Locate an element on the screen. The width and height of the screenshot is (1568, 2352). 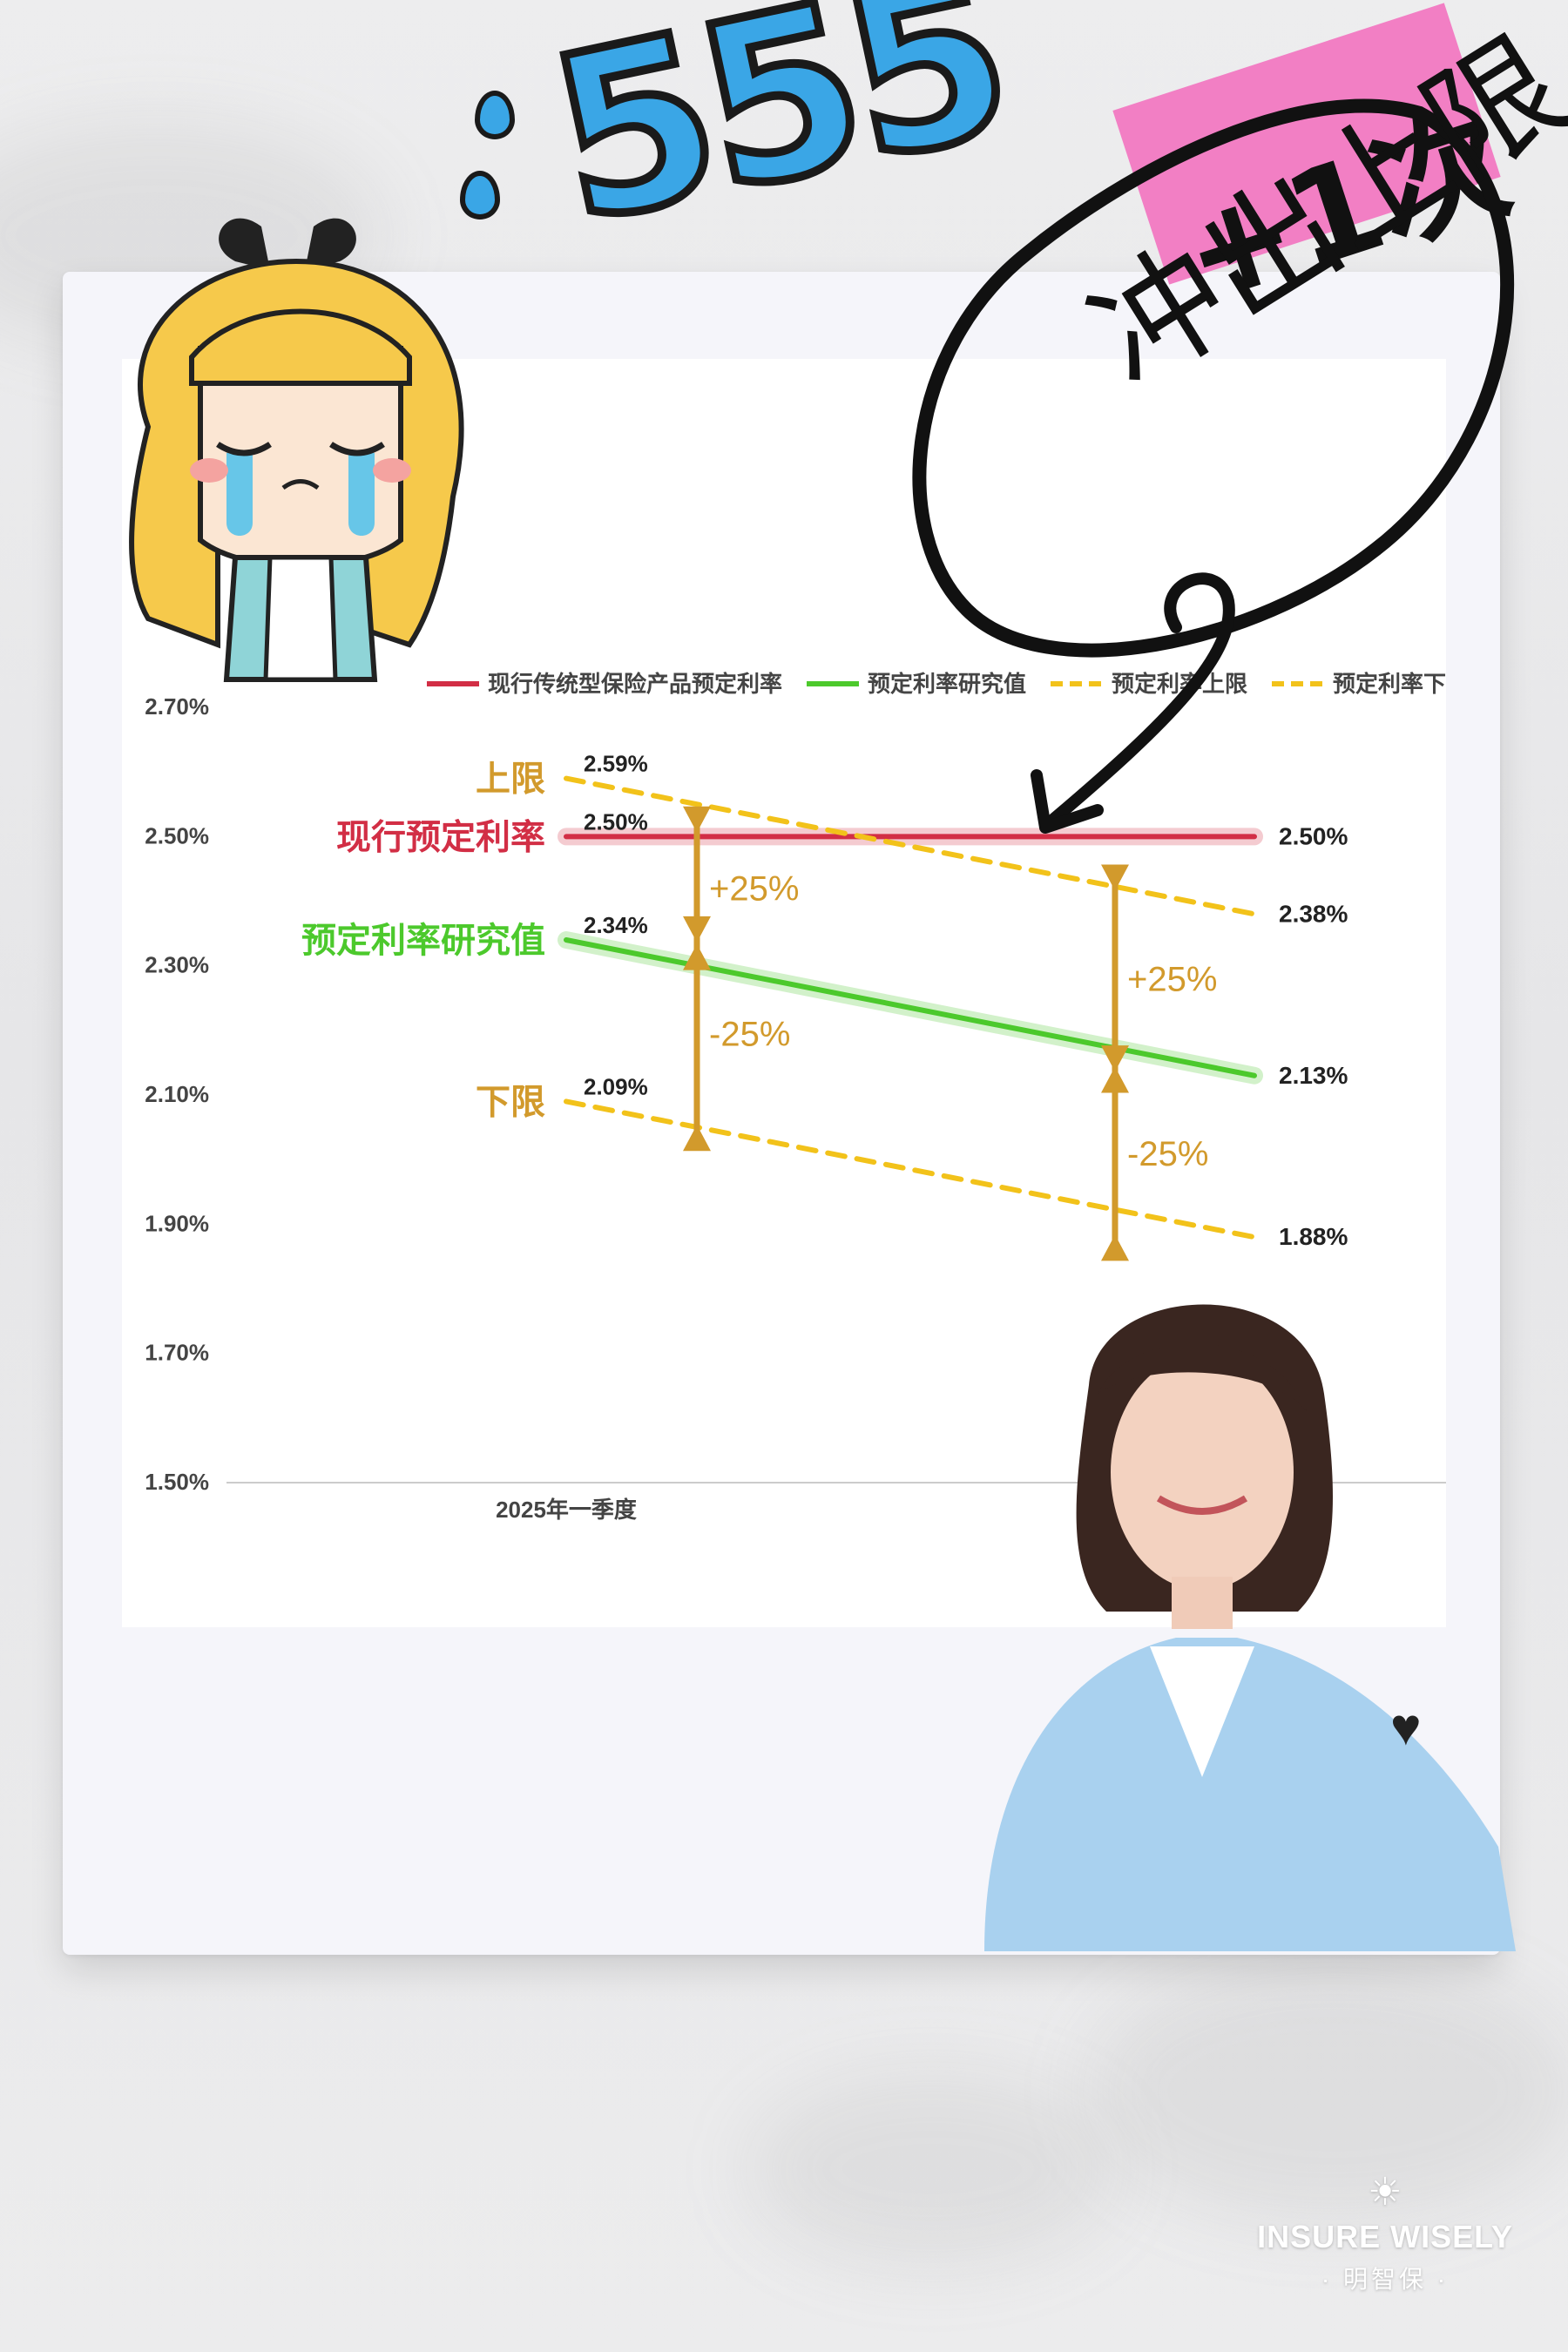
brand-name: INSURE WISELY is located at coordinates (1385, 2236).